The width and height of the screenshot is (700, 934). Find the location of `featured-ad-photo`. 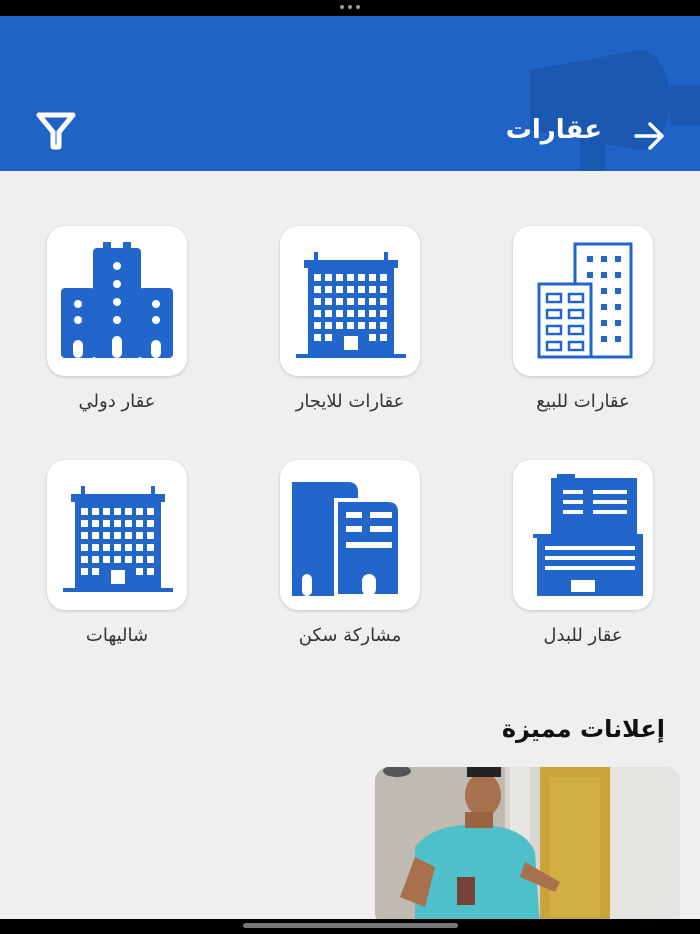

featured-ad-photo is located at coordinates (527, 847).